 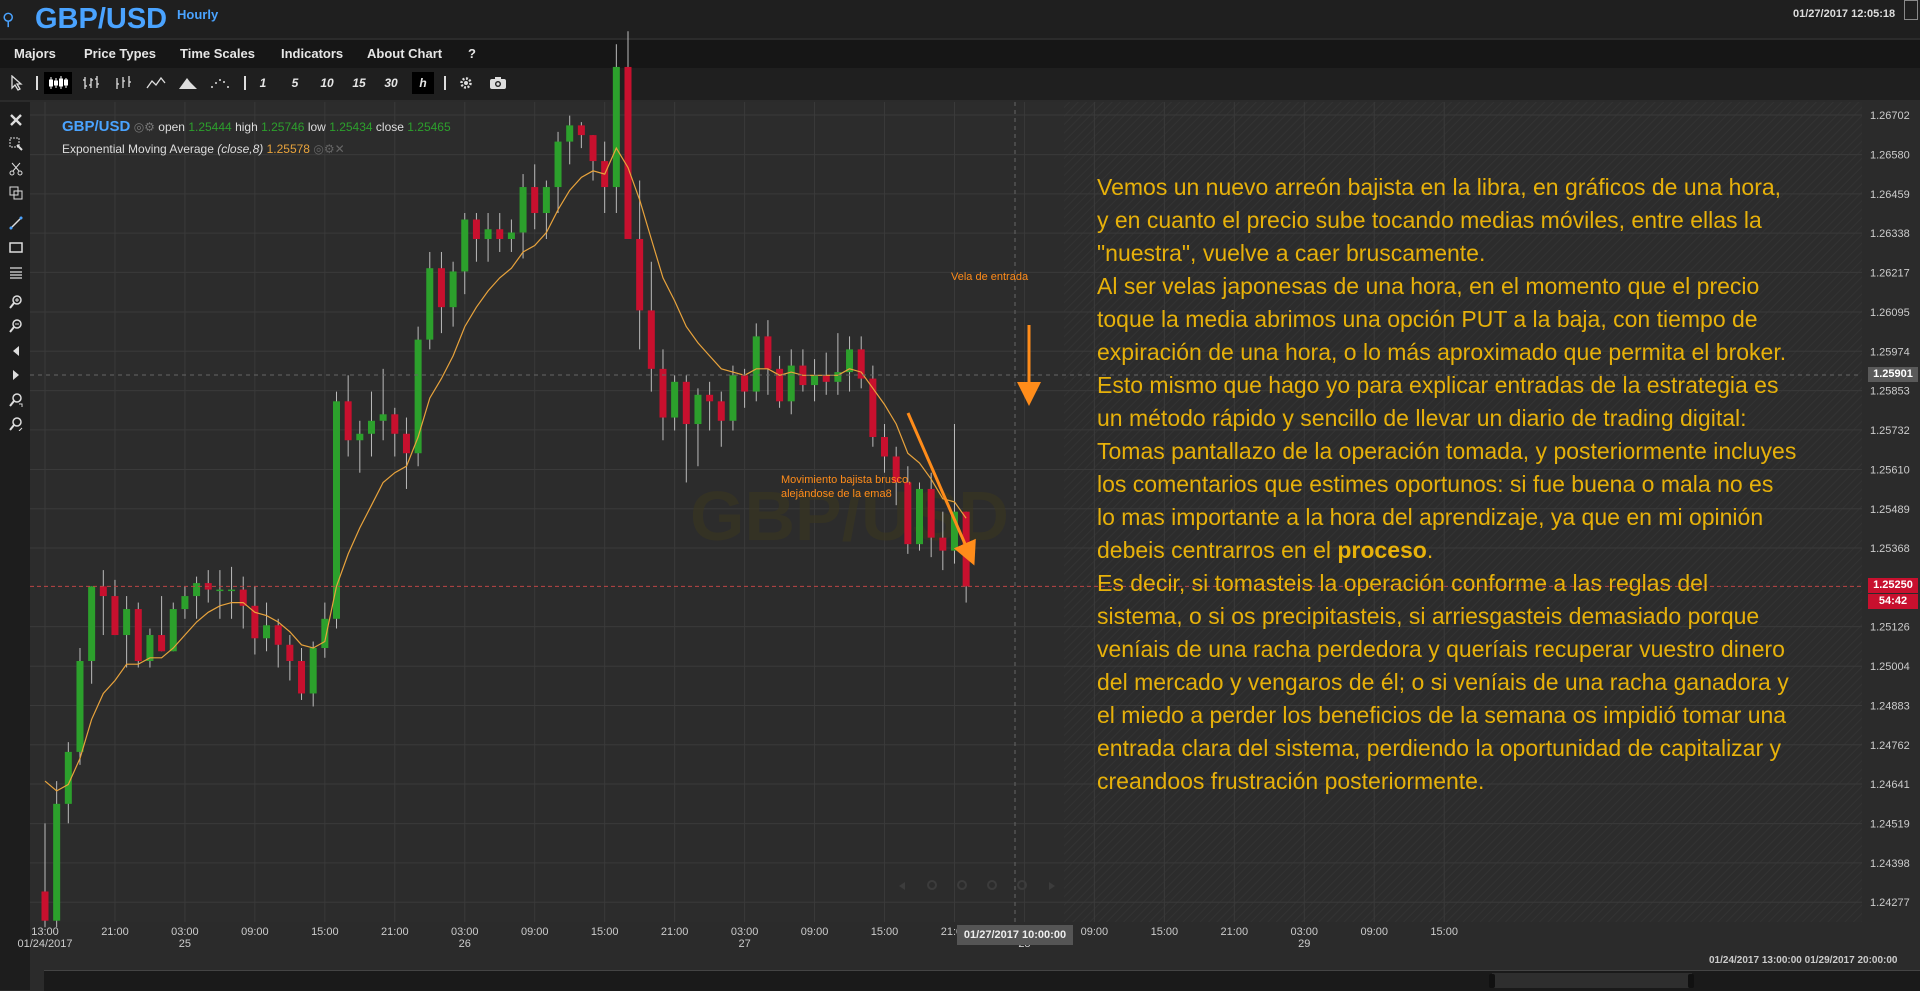 What do you see at coordinates (288, 149) in the screenshot?
I see `ema-value: 1.25578` at bounding box center [288, 149].